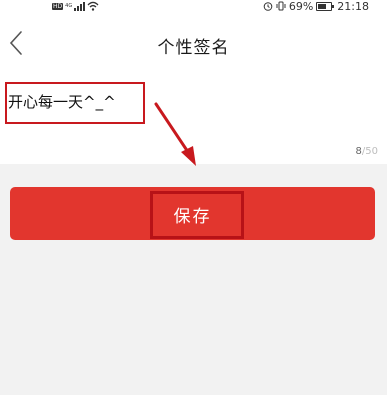  What do you see at coordinates (58, 6) in the screenshot?
I see `hd-indicator: HD` at bounding box center [58, 6].